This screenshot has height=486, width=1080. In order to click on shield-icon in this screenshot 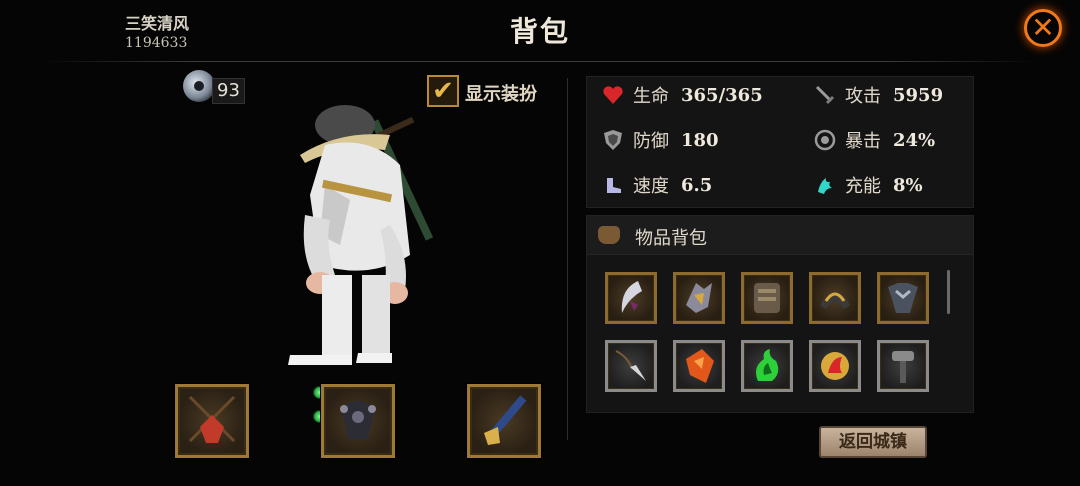, I will do `click(613, 140)`.